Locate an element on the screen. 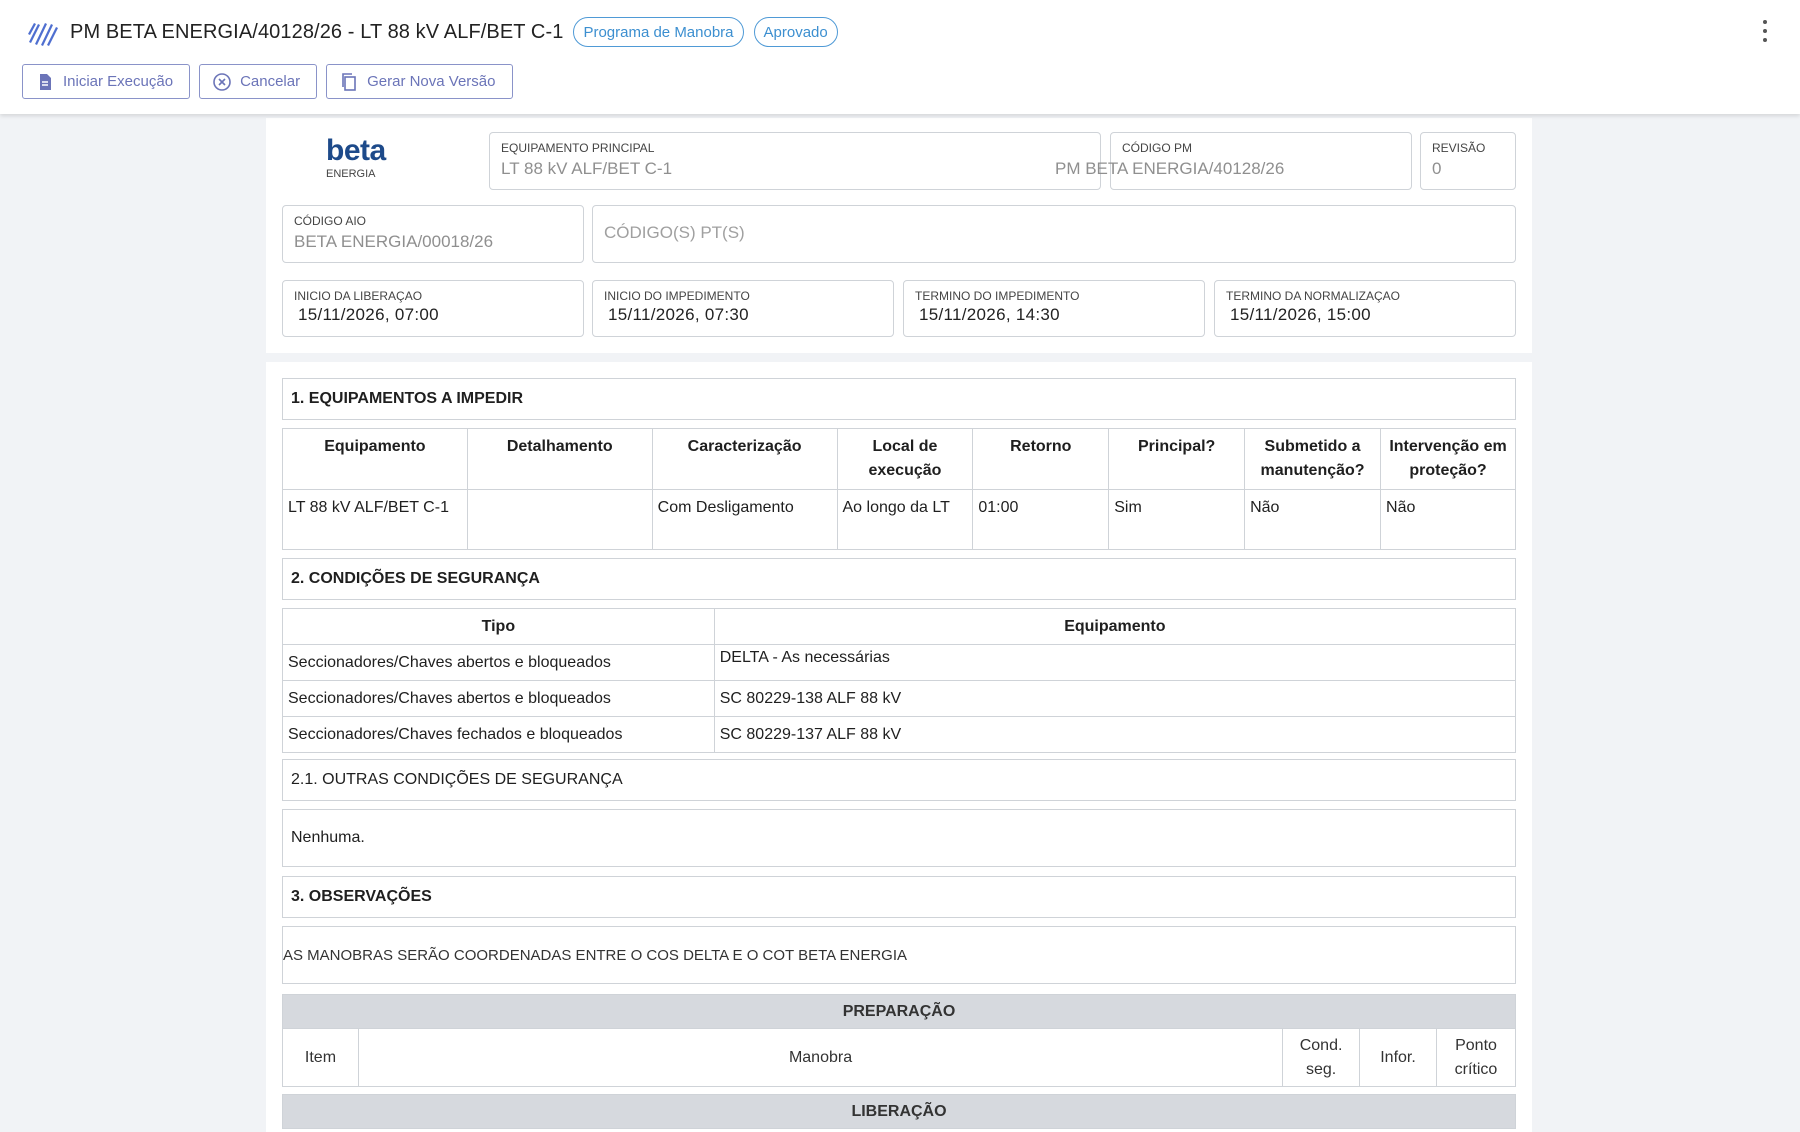 The image size is (1800, 1132). normalization-end-value: 15/11/2026, 15:00 is located at coordinates (1300, 314).